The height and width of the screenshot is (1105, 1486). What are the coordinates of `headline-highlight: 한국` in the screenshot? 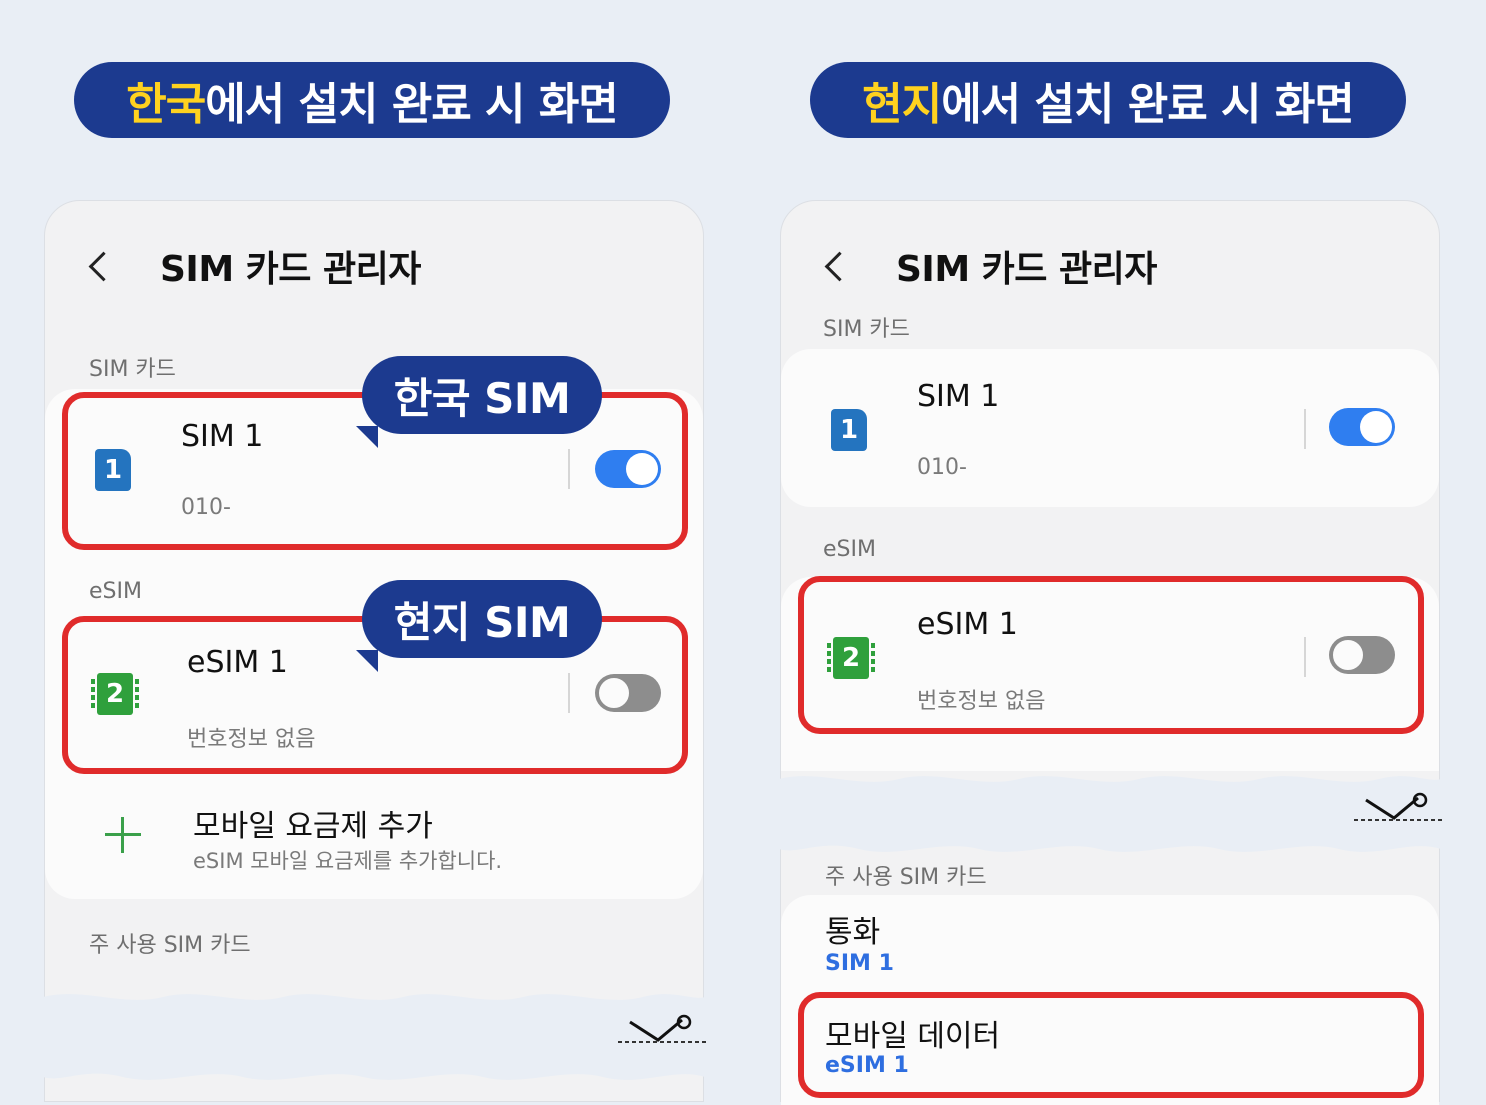 It's located at (166, 104).